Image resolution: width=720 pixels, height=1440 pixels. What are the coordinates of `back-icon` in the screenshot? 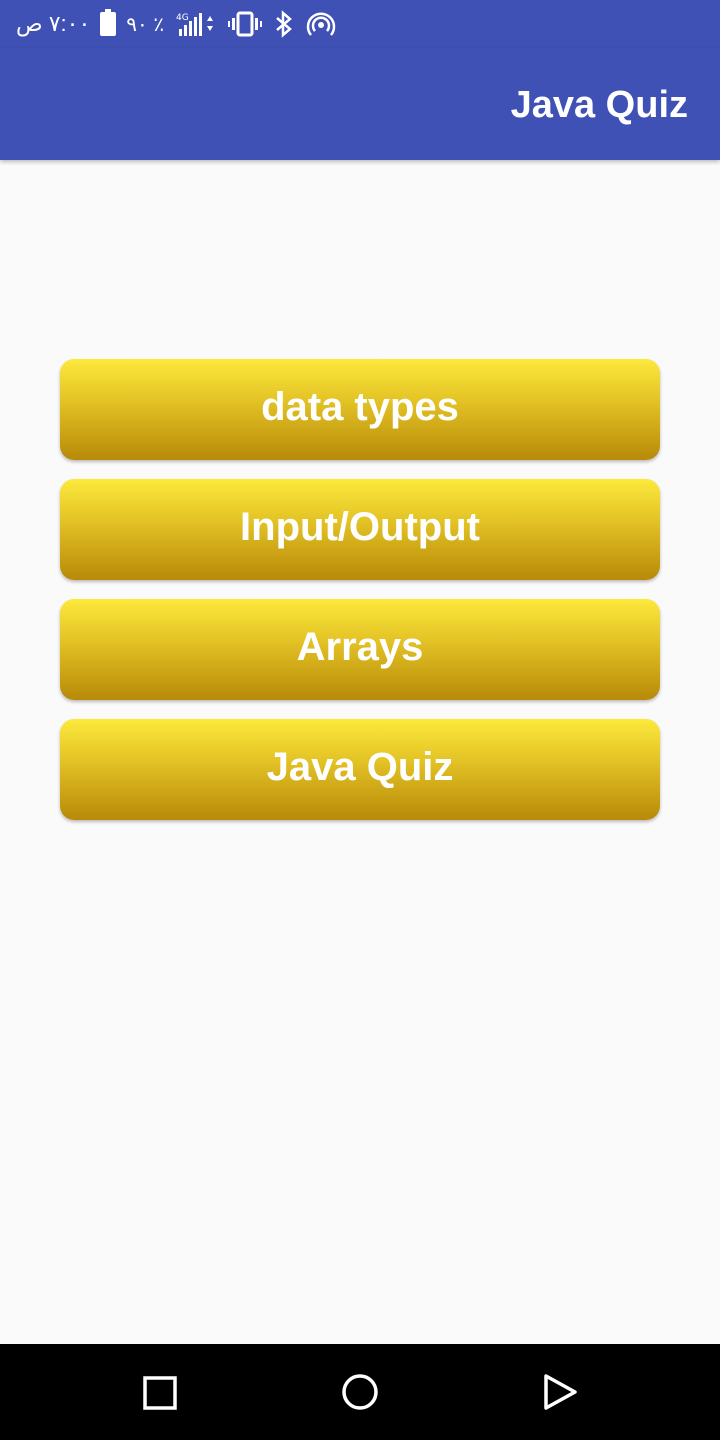 It's located at (560, 1392).